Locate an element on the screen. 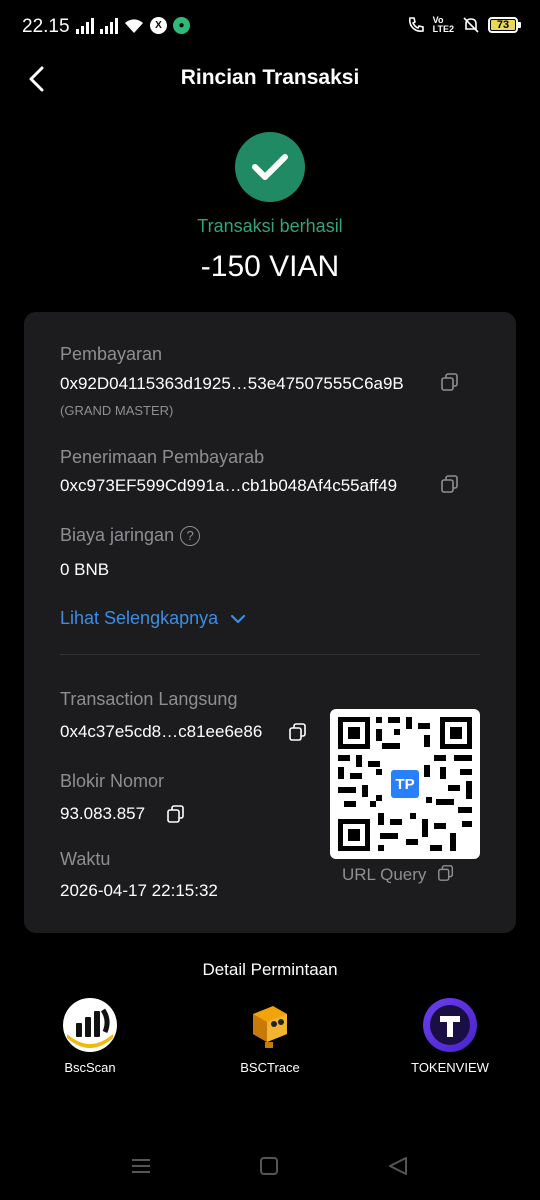 This screenshot has width=540, height=1200. status-left-icons: X ● is located at coordinates (133, 25).